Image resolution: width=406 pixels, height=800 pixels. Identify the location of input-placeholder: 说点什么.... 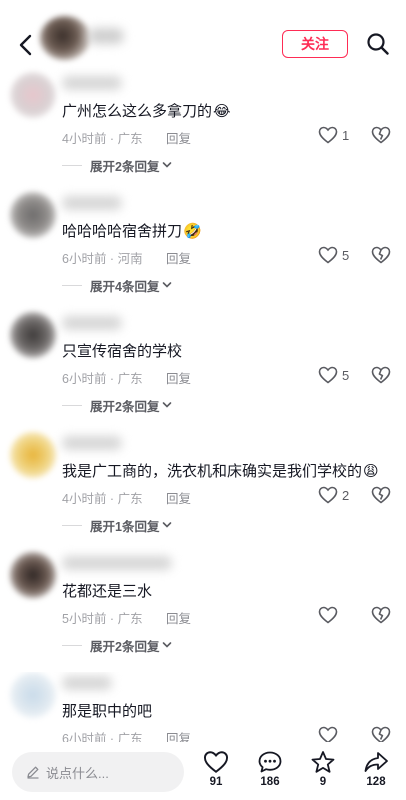
(77, 773).